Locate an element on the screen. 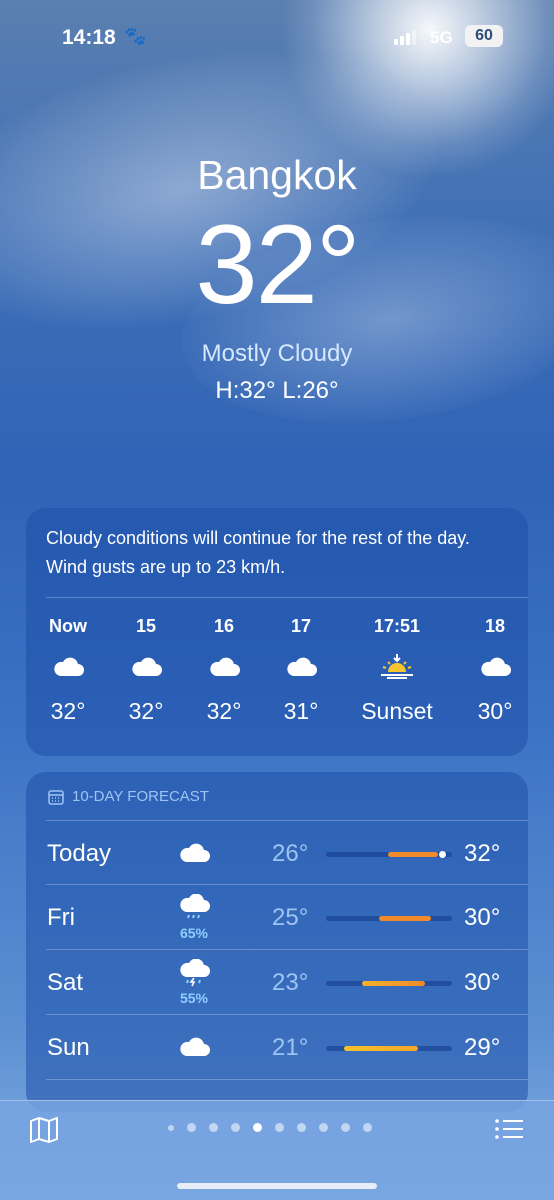 Image resolution: width=554 pixels, height=1200 pixels. high-temp: 32° is located at coordinates (482, 853).